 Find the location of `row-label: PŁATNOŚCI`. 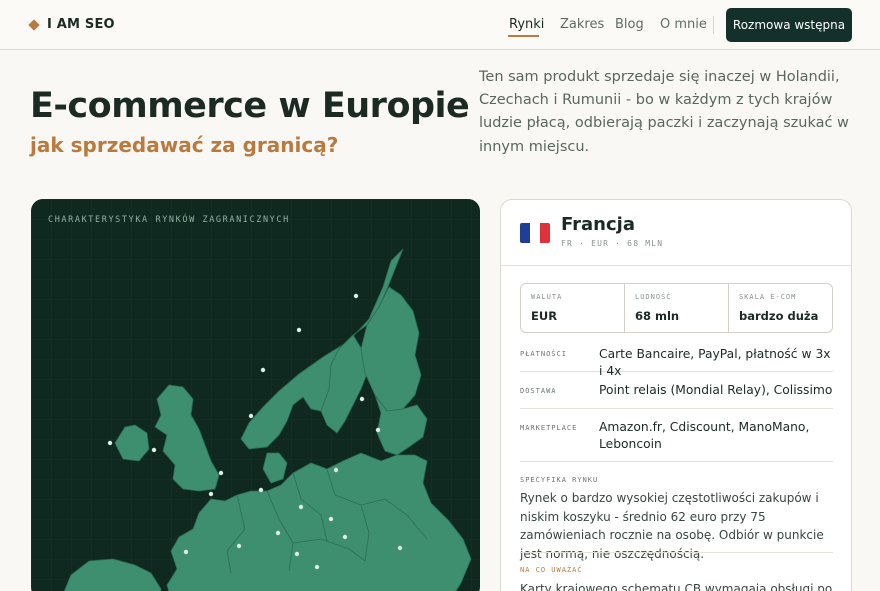

row-label: PŁATNOŚCI is located at coordinates (543, 354).